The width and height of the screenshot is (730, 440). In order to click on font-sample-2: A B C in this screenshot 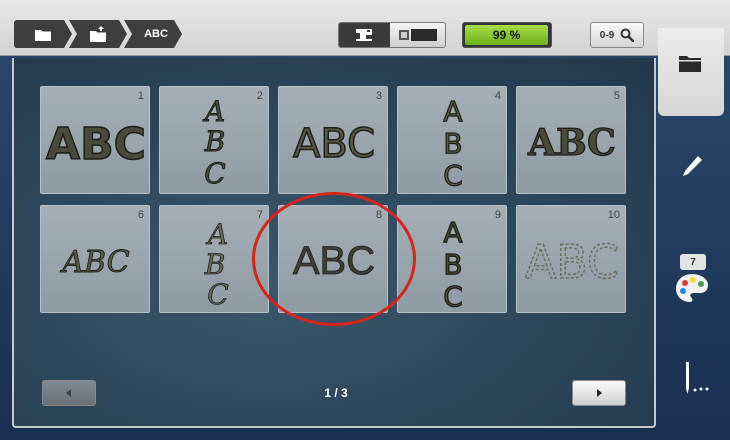, I will do `click(213, 143)`.